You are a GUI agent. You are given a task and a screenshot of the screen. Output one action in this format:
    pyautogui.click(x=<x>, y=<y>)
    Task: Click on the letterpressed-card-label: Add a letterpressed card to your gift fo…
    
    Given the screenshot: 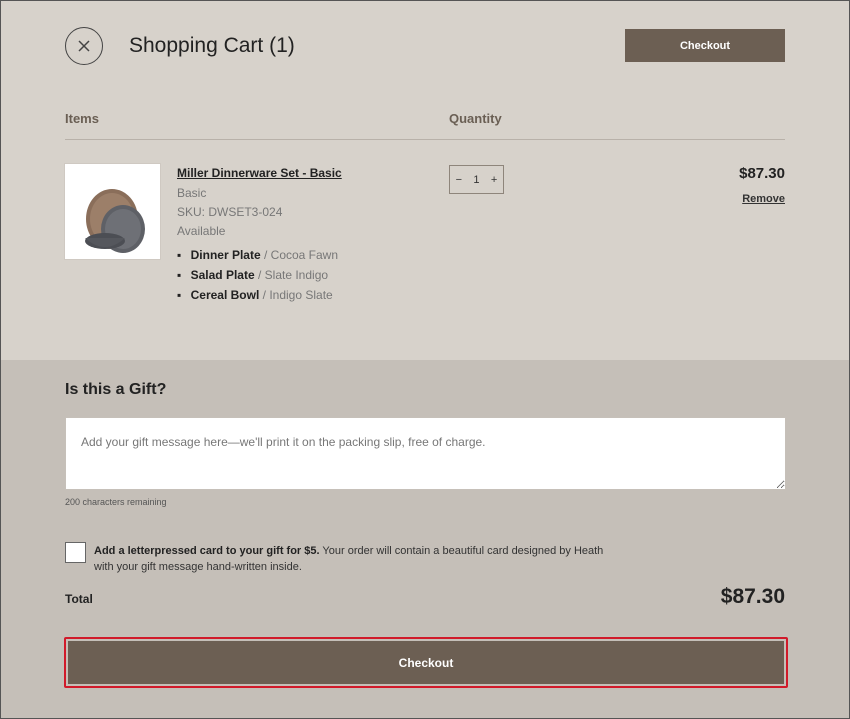 What is the action you would take?
    pyautogui.click(x=354, y=559)
    